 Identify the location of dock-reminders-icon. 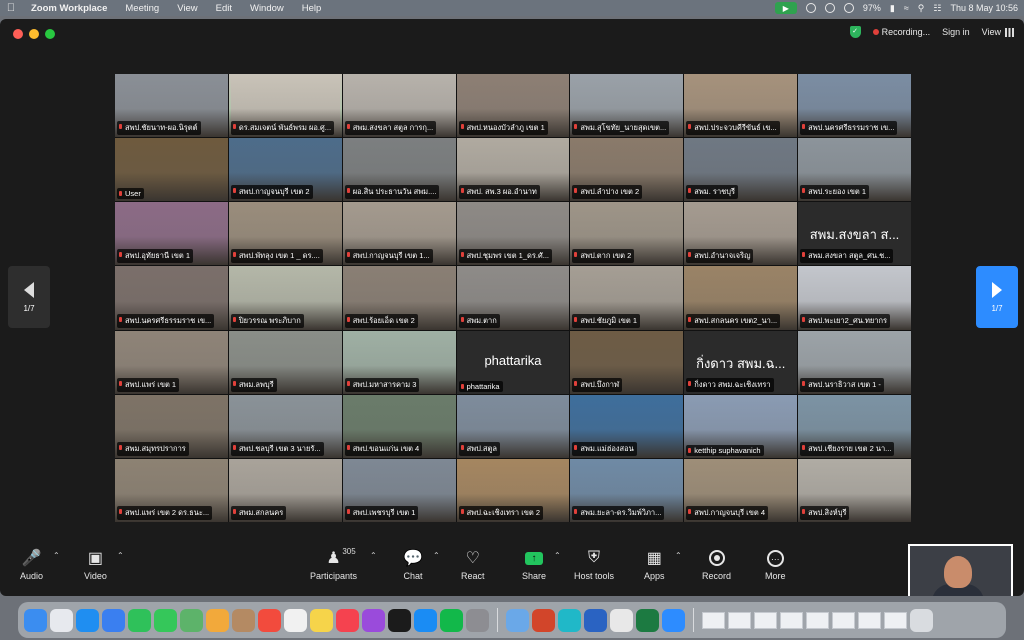
(295, 620).